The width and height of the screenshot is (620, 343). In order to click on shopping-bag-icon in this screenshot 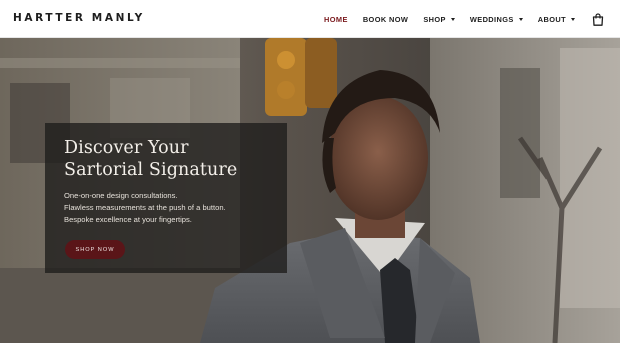, I will do `click(598, 19)`.